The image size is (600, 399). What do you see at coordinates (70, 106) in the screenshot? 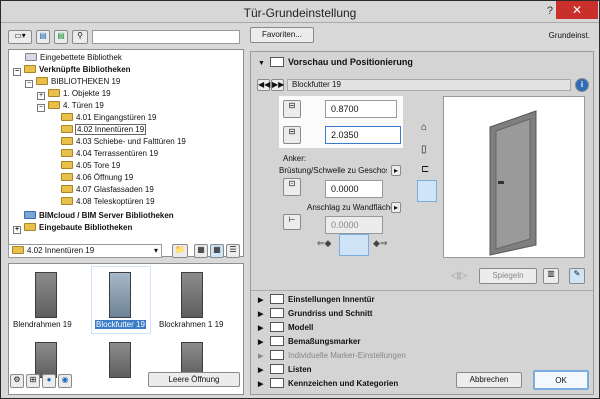
I see `tree-item-tueren: −4. Türen 19` at bounding box center [70, 106].